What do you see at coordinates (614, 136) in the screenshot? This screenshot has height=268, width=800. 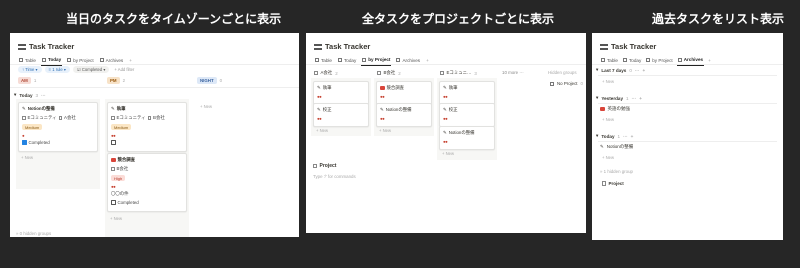 I see `group-today: ▾ Today 1 ··· +` at bounding box center [614, 136].